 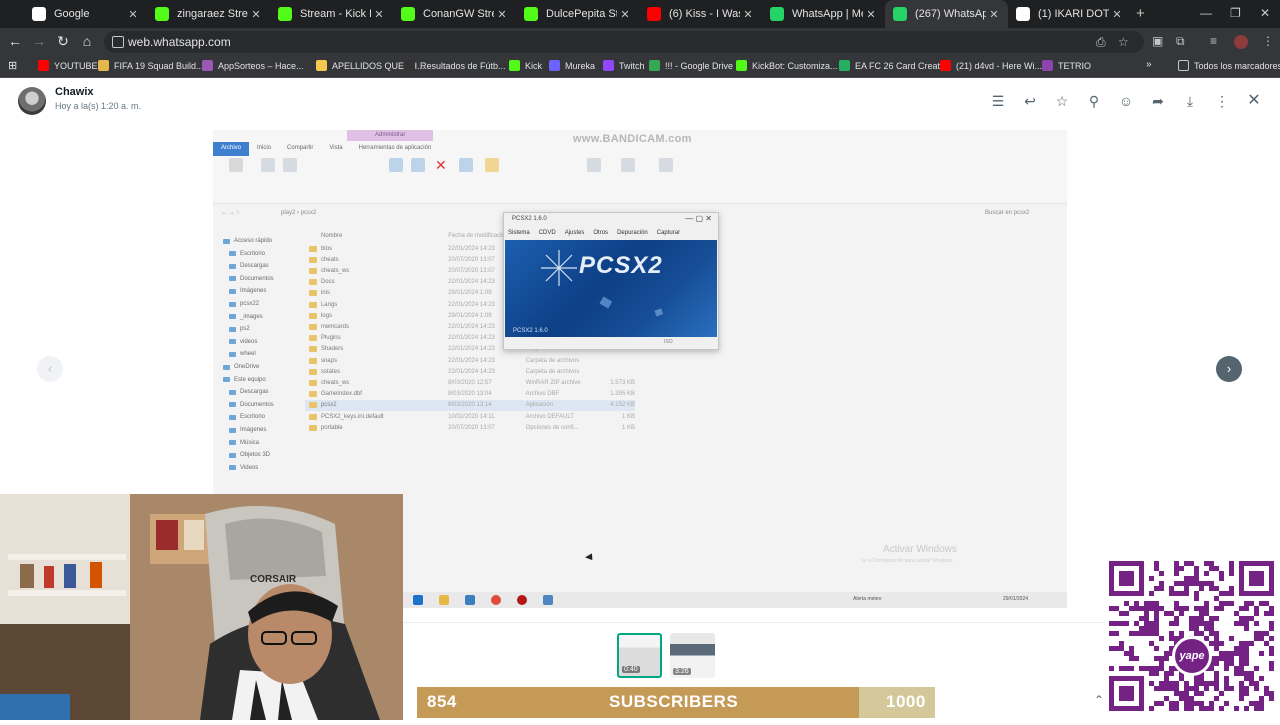 I want to click on back-icon: ←, so click(x=15, y=41).